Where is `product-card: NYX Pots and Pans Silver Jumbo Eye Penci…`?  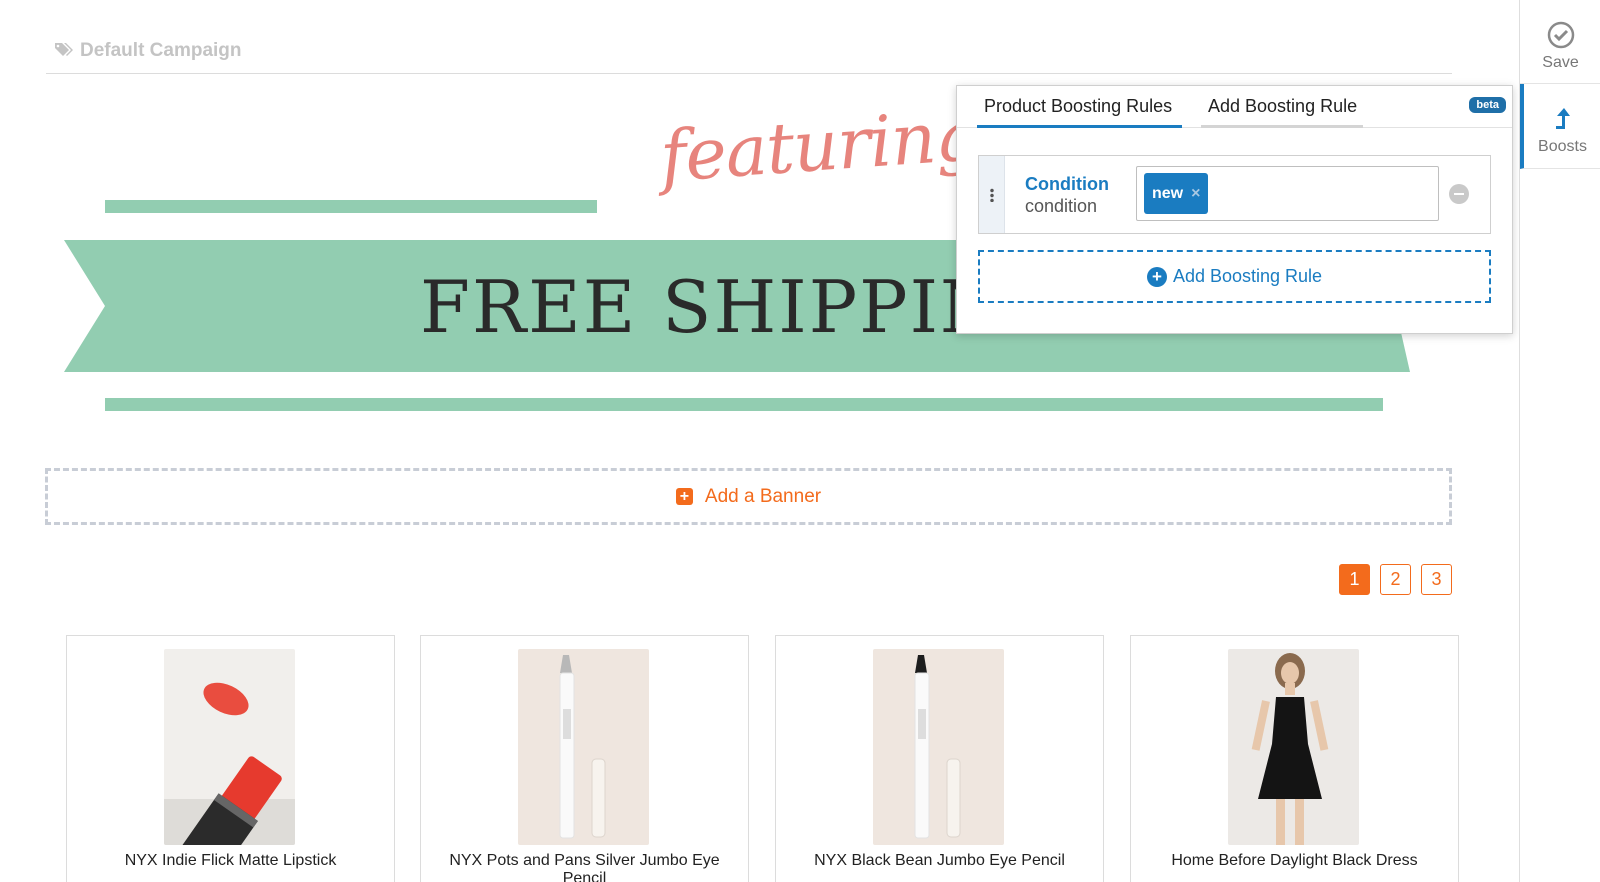 product-card: NYX Pots and Pans Silver Jumbo Eye Penci… is located at coordinates (584, 758).